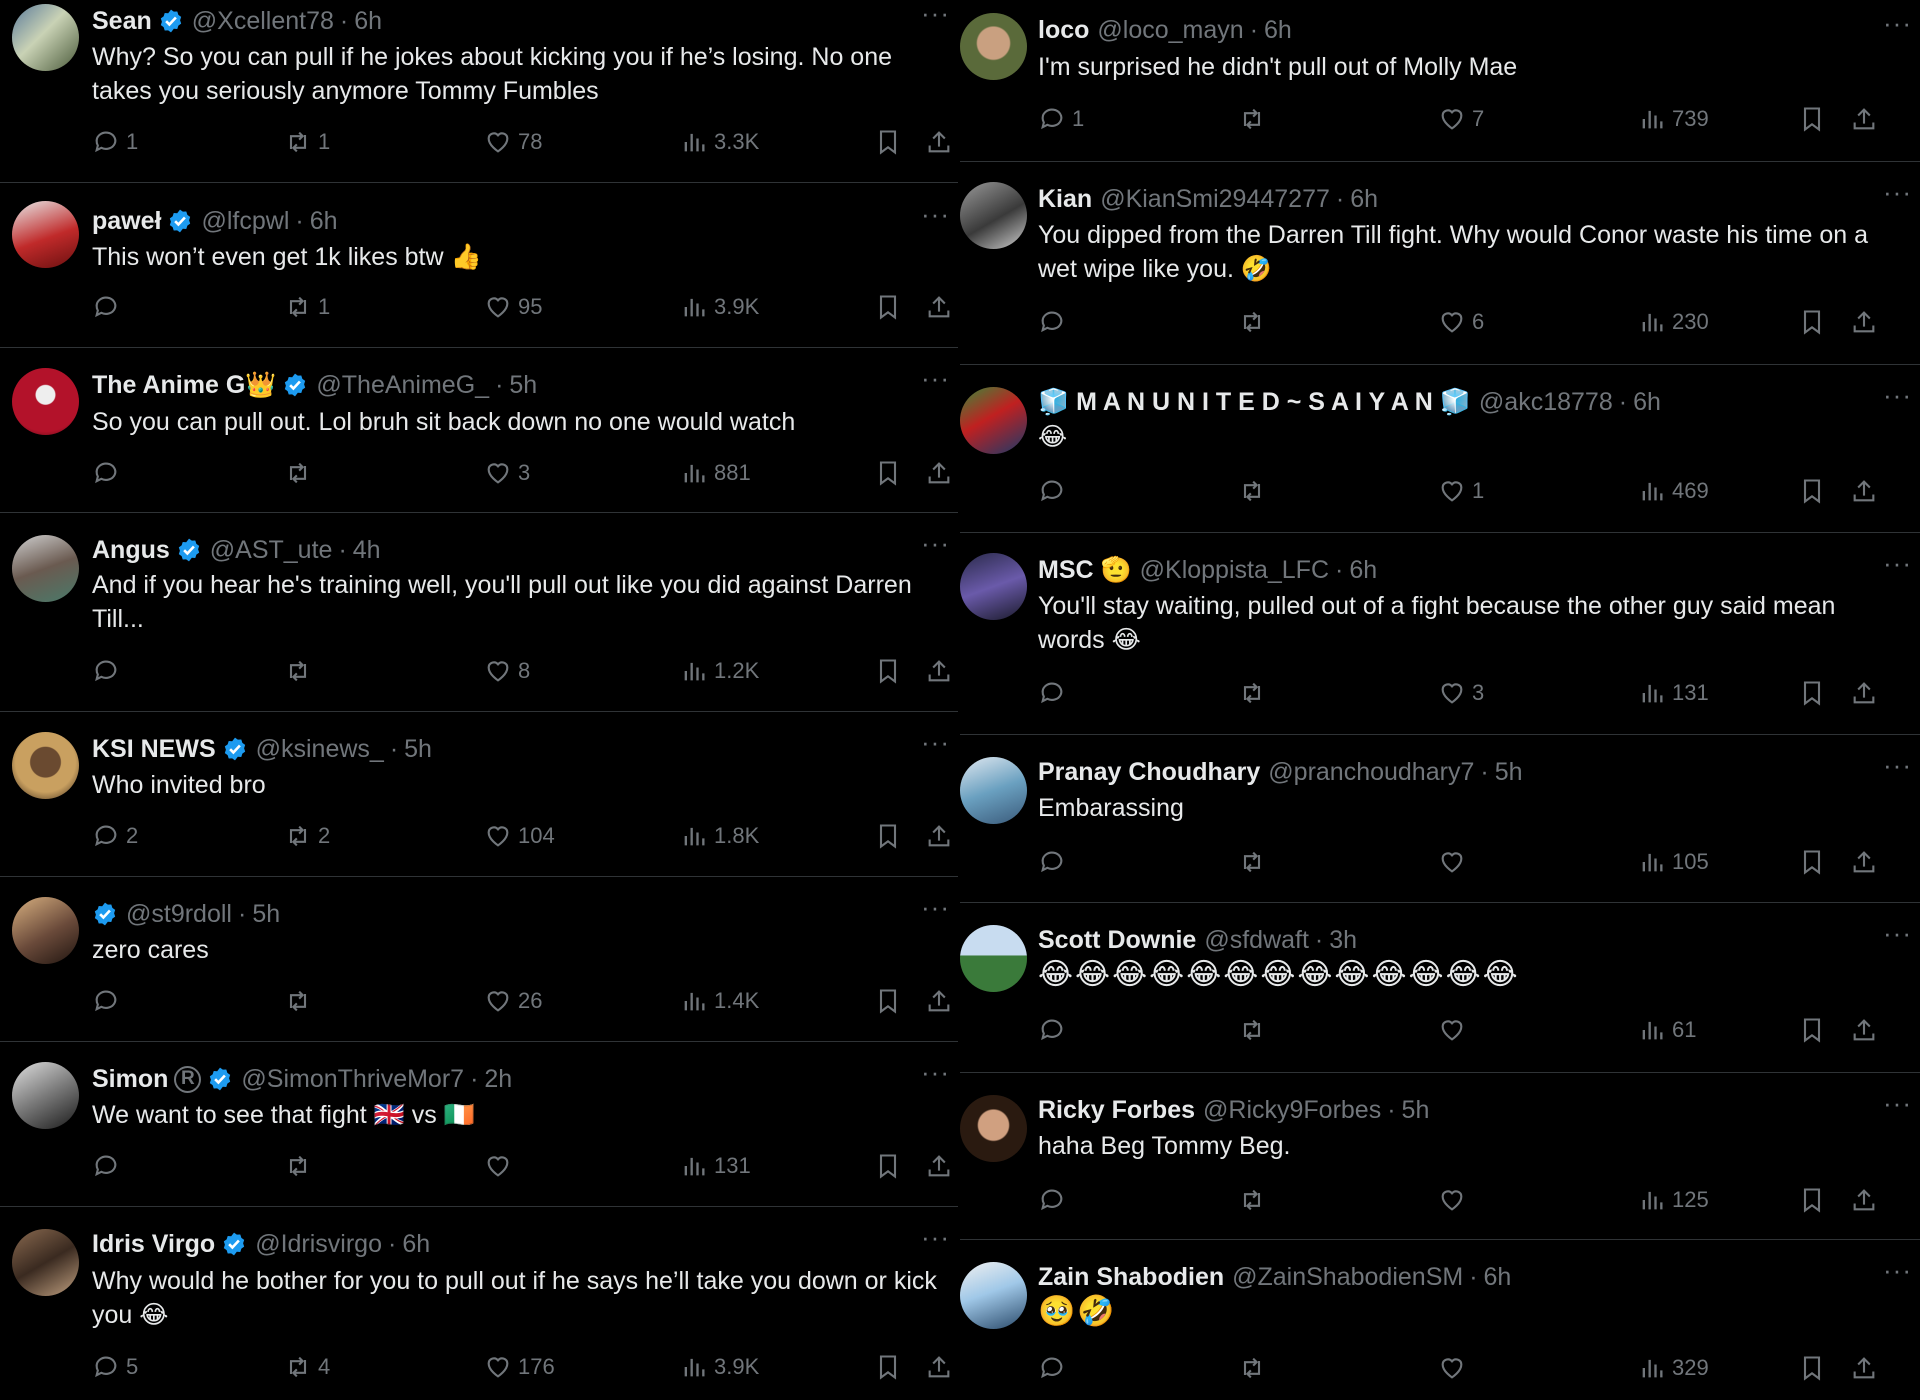  I want to click on like-button: 3, so click(507, 473).